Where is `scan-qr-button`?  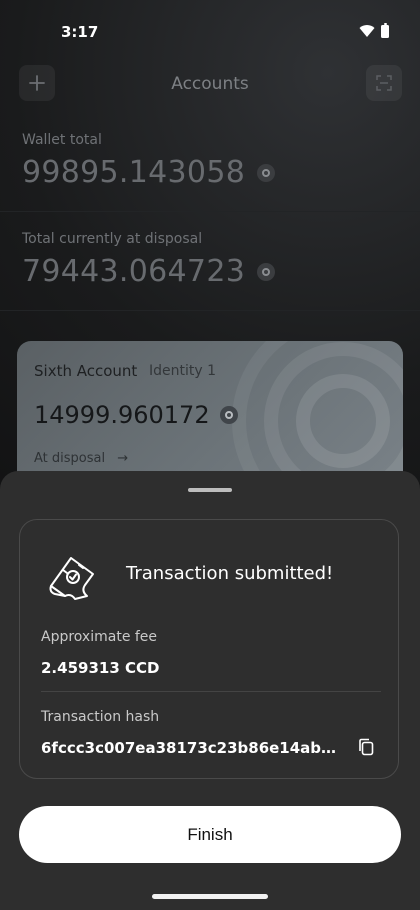 scan-qr-button is located at coordinates (384, 83).